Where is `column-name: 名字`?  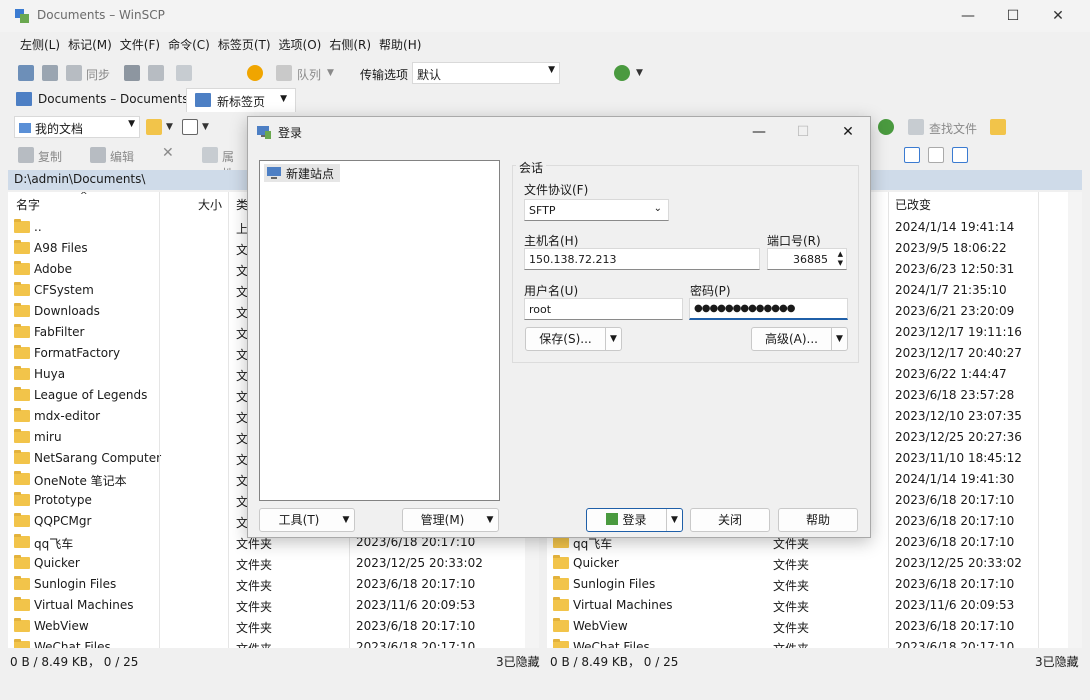
column-name: 名字 is located at coordinates (28, 204).